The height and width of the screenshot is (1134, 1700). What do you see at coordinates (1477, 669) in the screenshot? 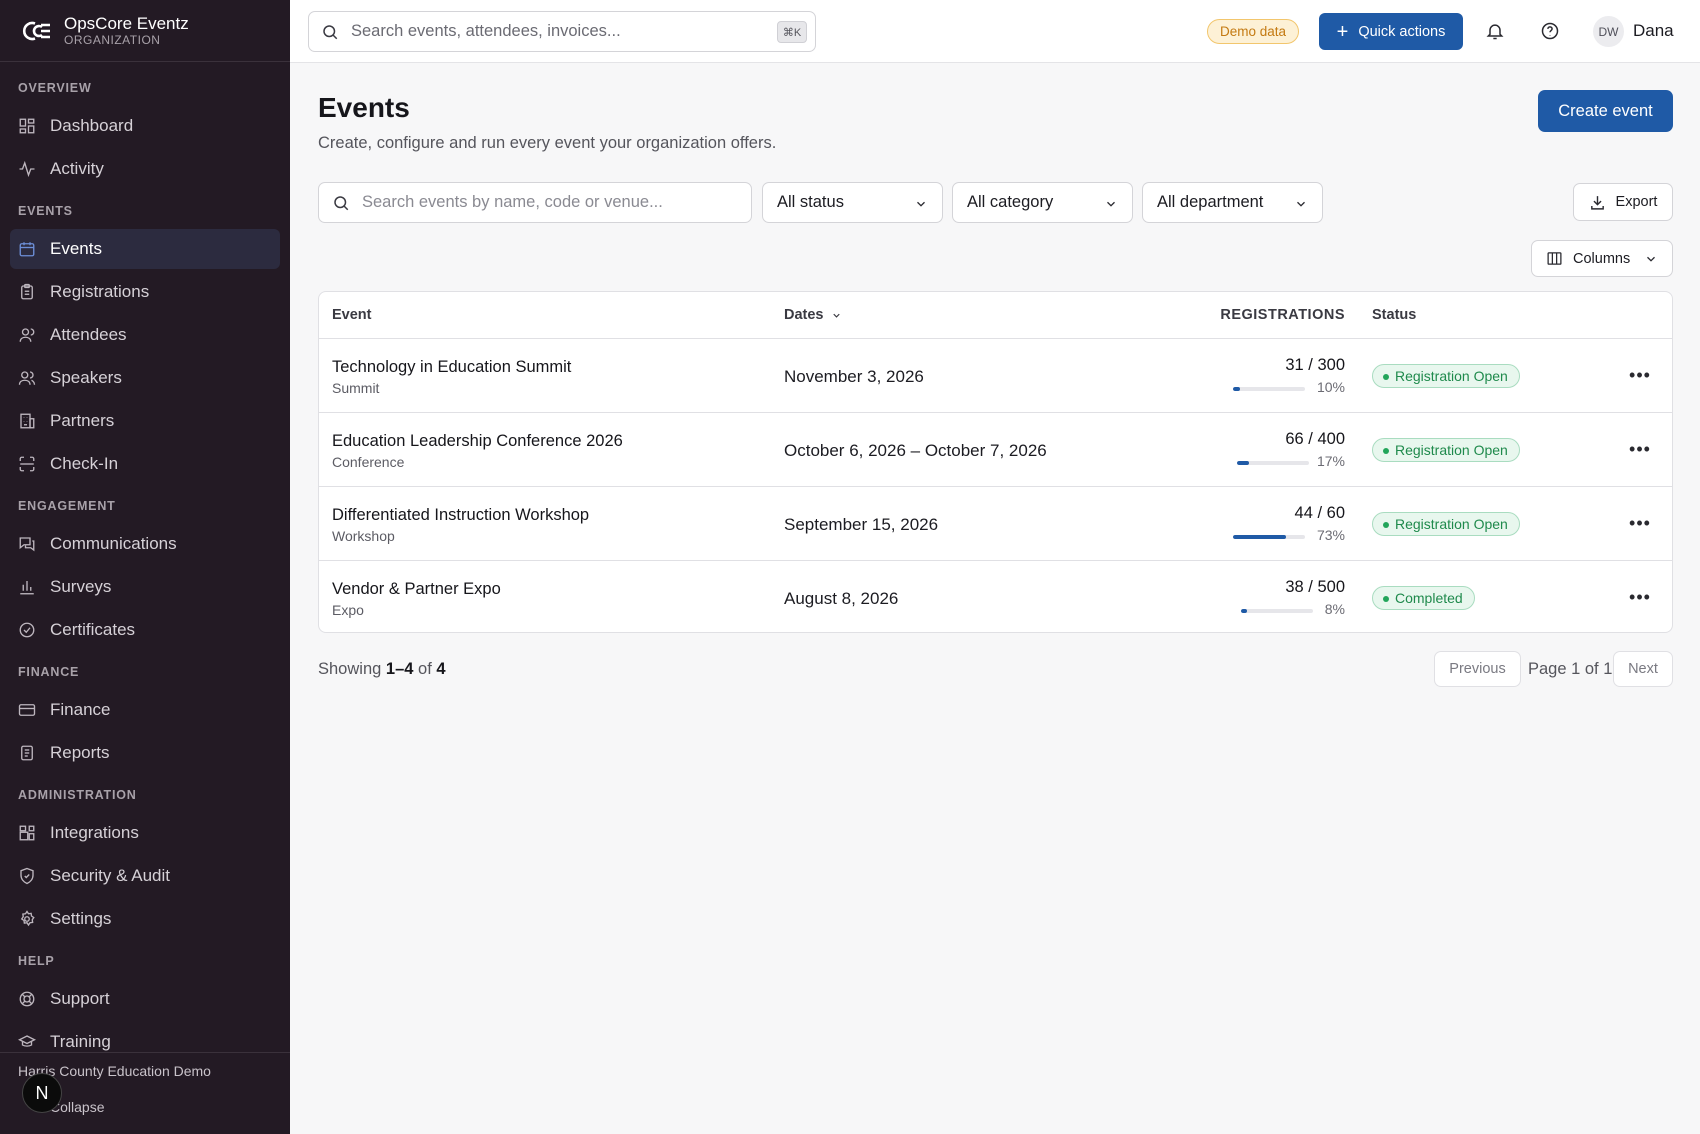
I see `previous-button: Previous` at bounding box center [1477, 669].